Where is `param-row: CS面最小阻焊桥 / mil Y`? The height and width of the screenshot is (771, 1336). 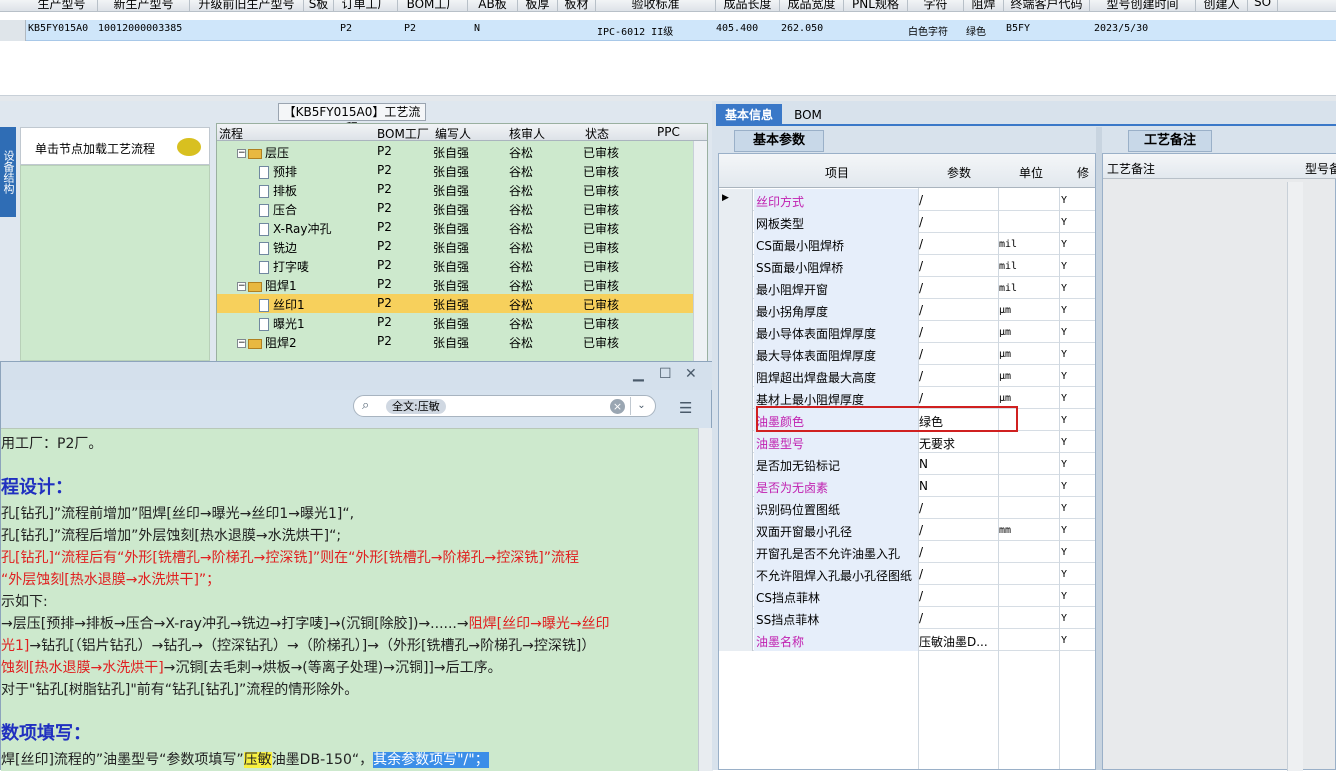 param-row: CS面最小阻焊桥 / mil Y is located at coordinates (907, 244).